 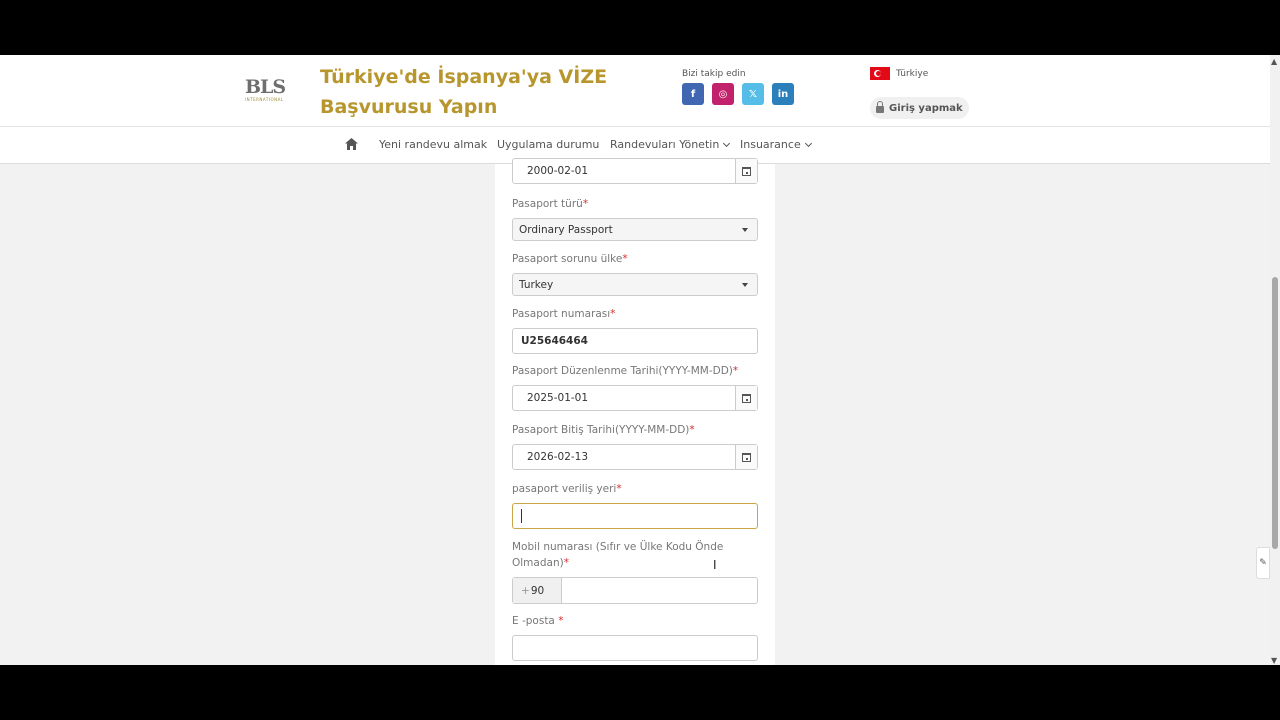 What do you see at coordinates (464, 77) in the screenshot?
I see `title-line-1: Türkiye'de İspanya'ya VİZE` at bounding box center [464, 77].